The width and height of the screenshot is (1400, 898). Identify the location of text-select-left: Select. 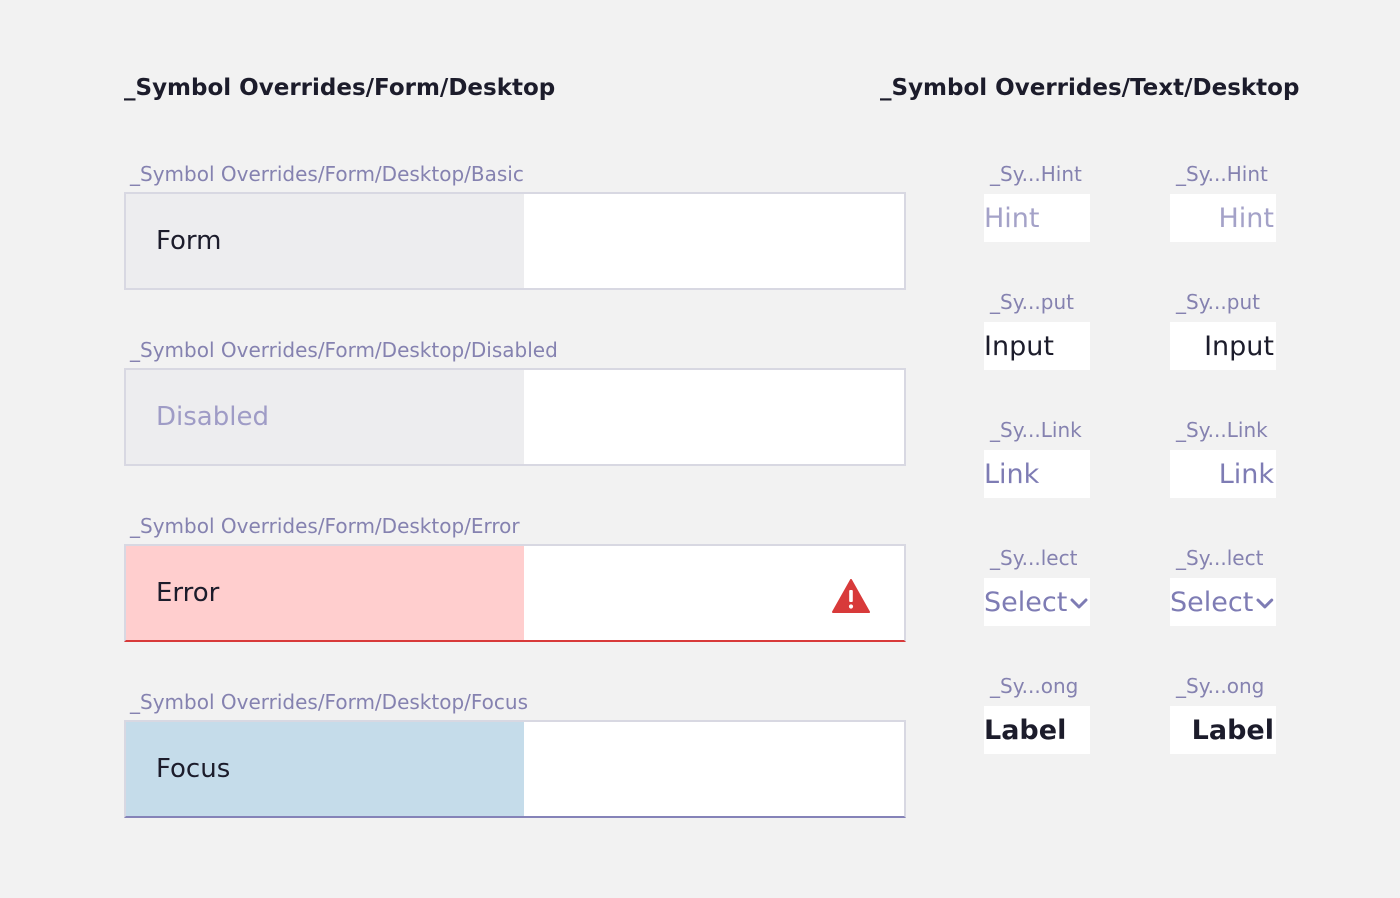
(1037, 602).